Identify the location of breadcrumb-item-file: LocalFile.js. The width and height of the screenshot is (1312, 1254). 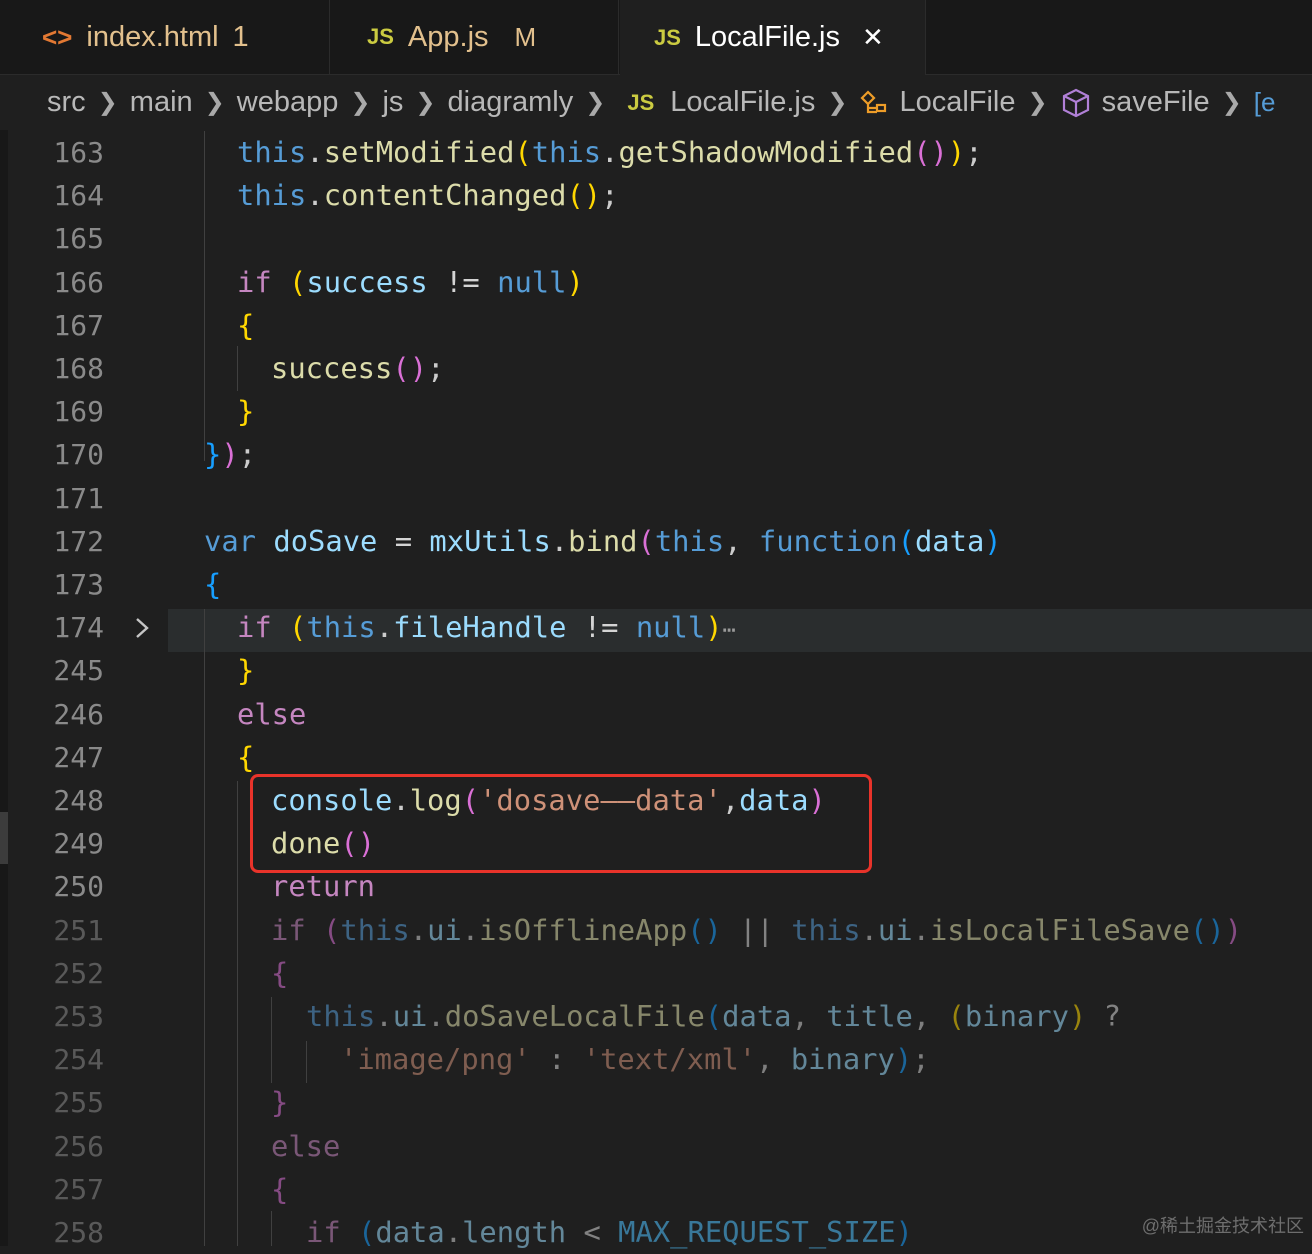
(742, 102).